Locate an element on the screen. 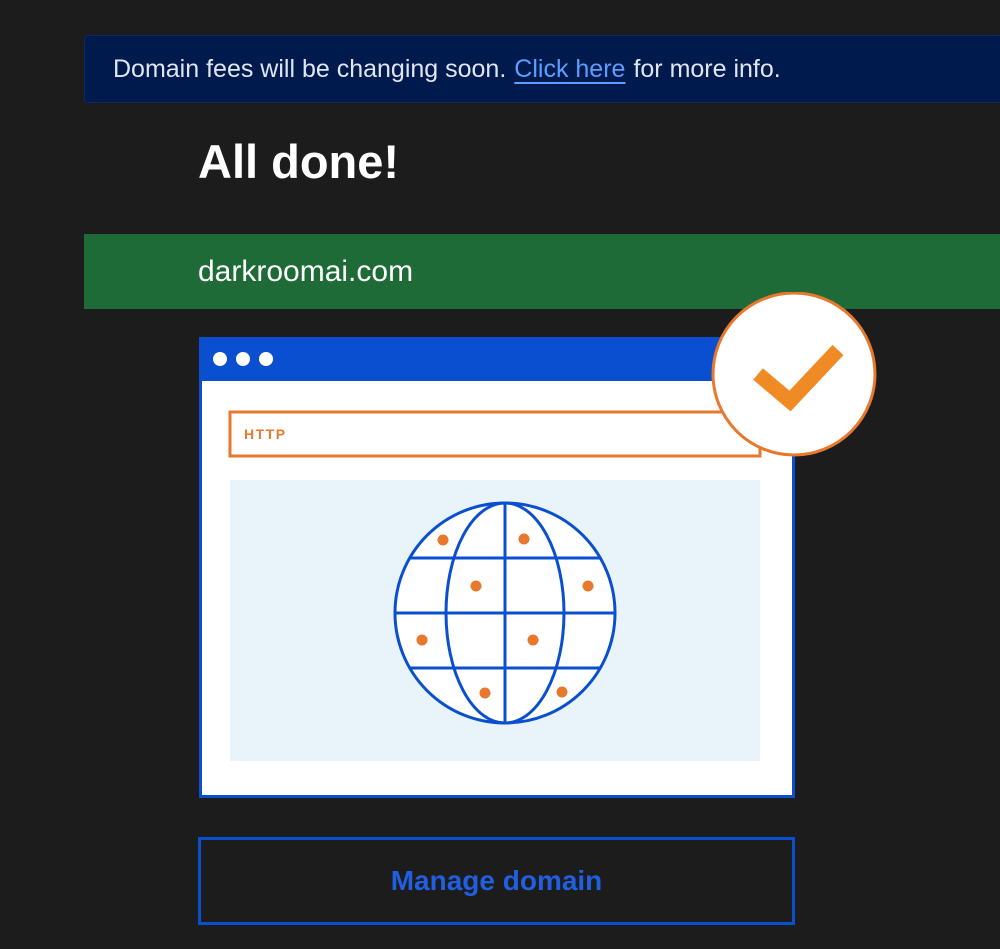  banner-text-after: for more info. is located at coordinates (707, 68).